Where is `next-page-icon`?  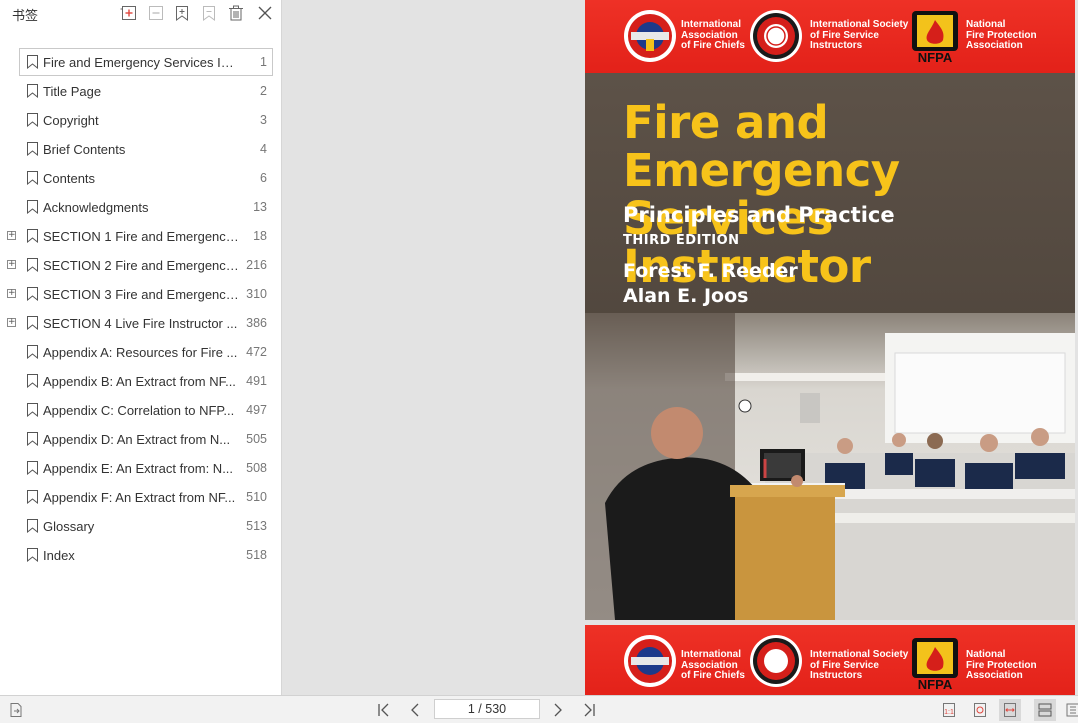
next-page-icon is located at coordinates (558, 710).